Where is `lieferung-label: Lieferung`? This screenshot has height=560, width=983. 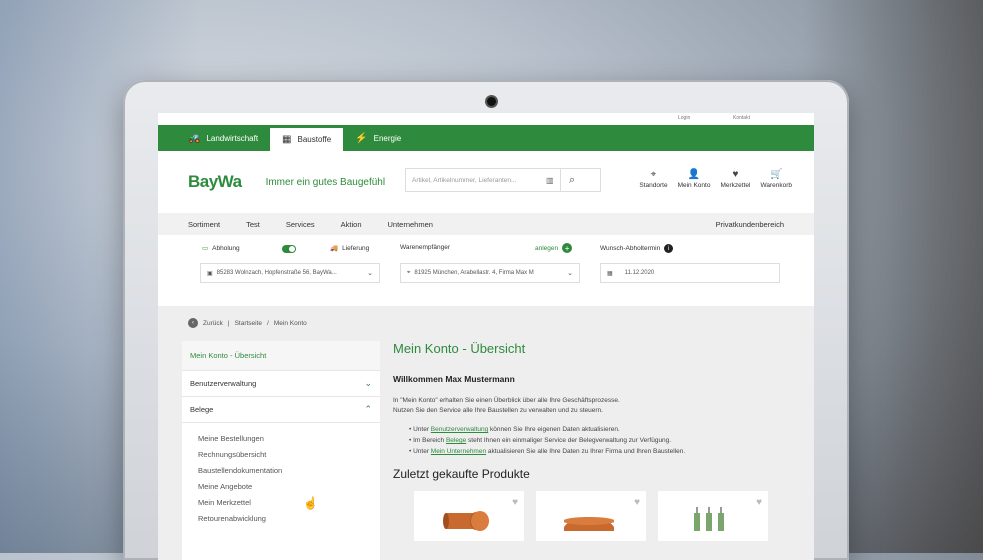 lieferung-label: Lieferung is located at coordinates (356, 248).